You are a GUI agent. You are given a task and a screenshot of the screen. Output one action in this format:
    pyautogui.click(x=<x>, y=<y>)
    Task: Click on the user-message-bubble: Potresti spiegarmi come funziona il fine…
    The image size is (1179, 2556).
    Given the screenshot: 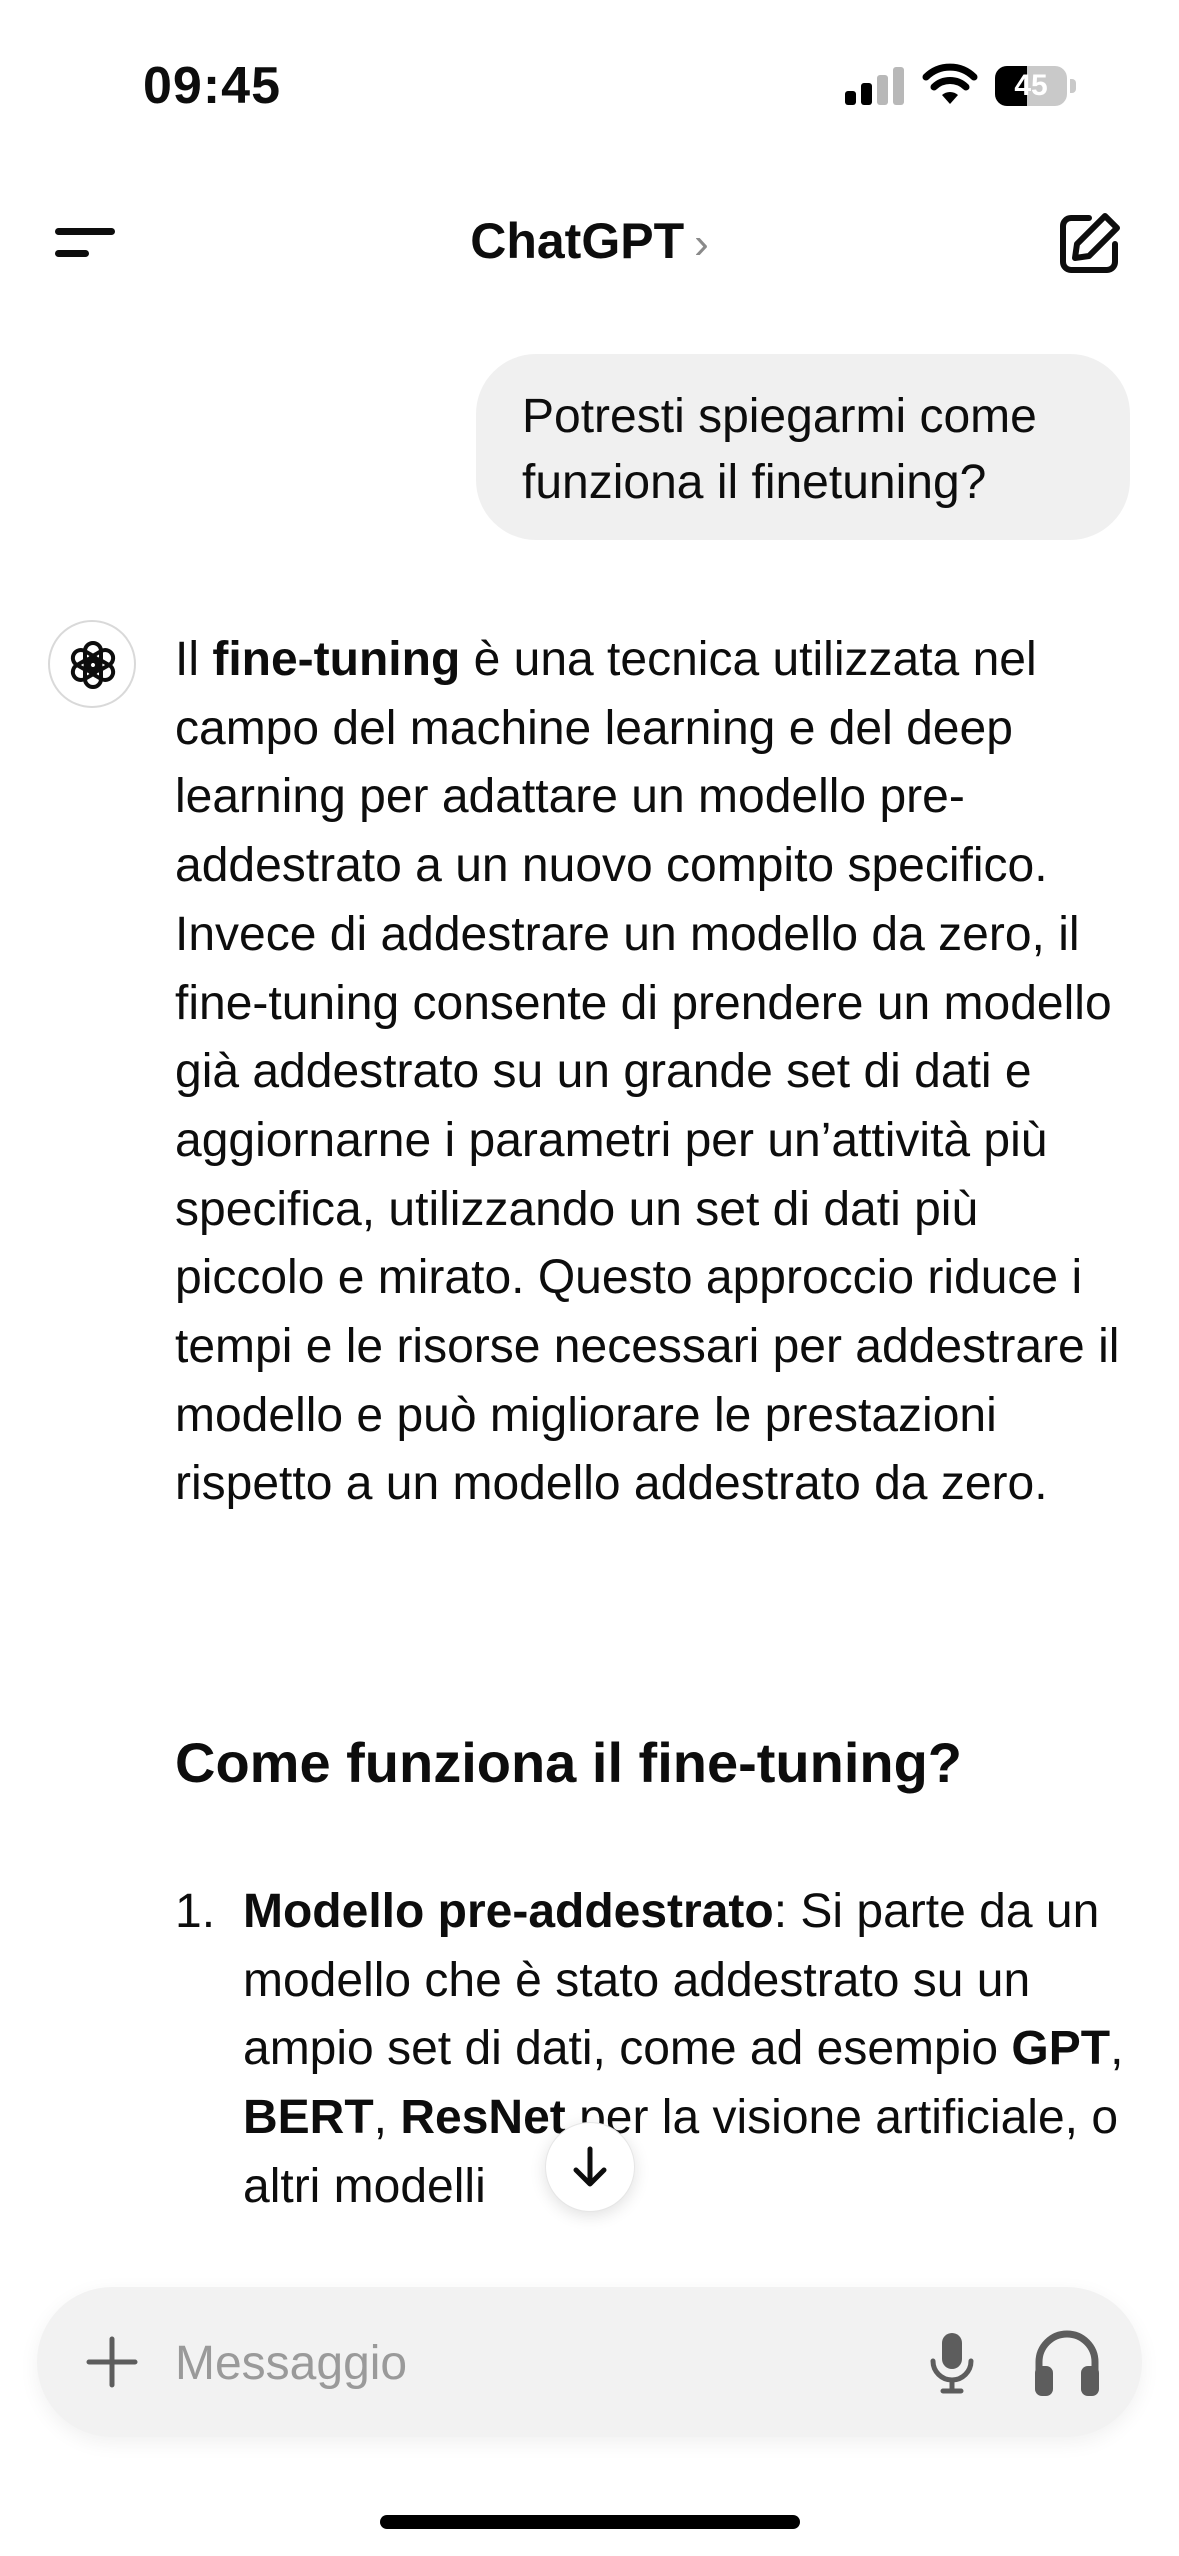 What is the action you would take?
    pyautogui.click(x=803, y=447)
    